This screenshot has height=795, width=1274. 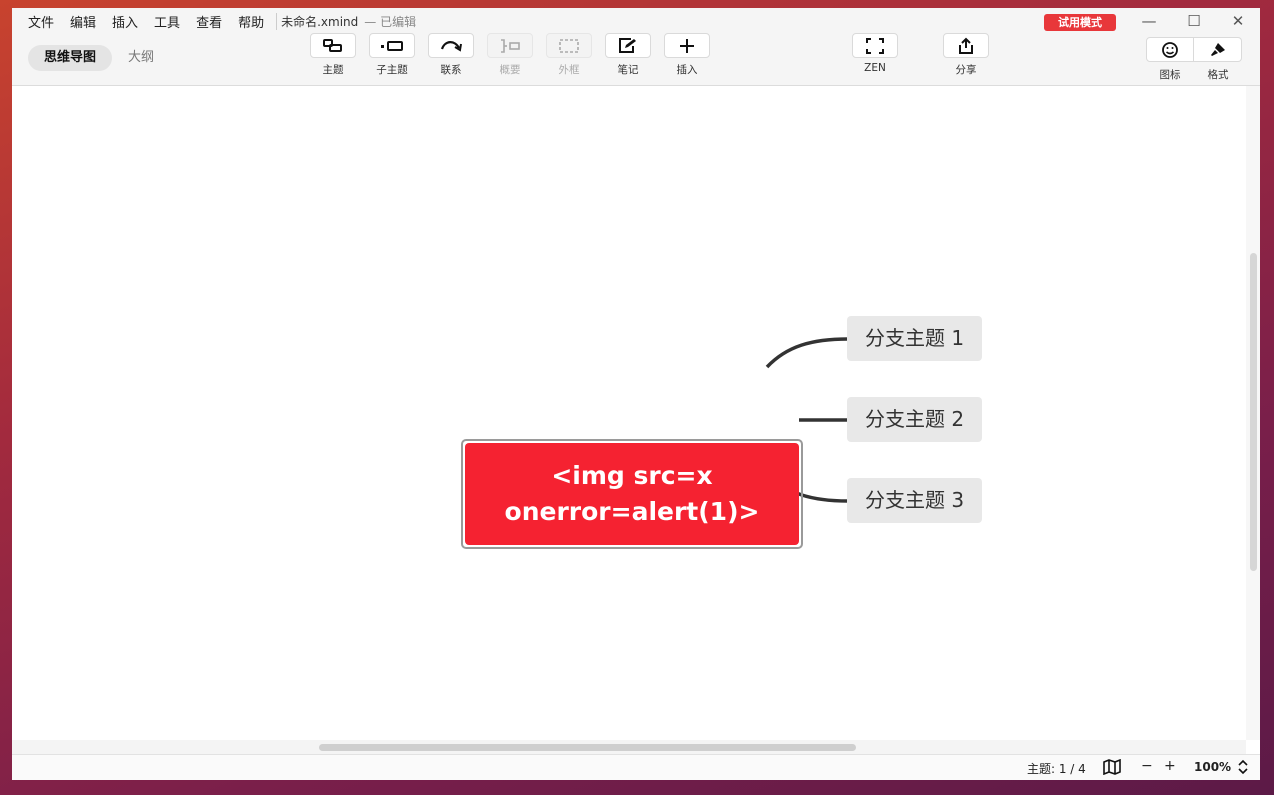 I want to click on tab-outline: 大纲, so click(x=141, y=58).